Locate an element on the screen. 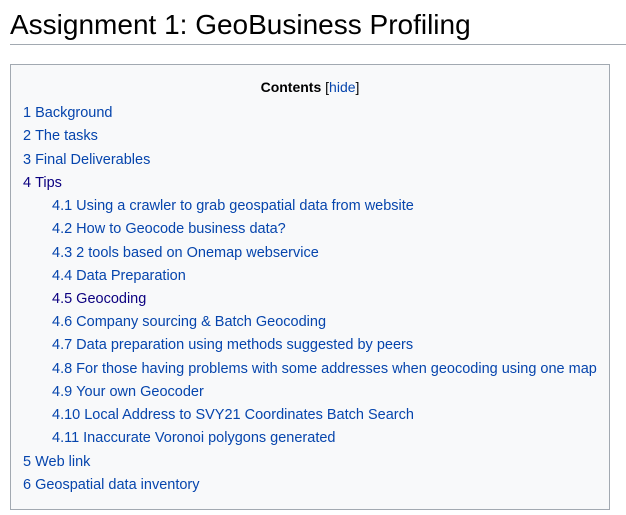 The width and height of the screenshot is (626, 515). toc-header: Contents [hide] is located at coordinates (310, 87).